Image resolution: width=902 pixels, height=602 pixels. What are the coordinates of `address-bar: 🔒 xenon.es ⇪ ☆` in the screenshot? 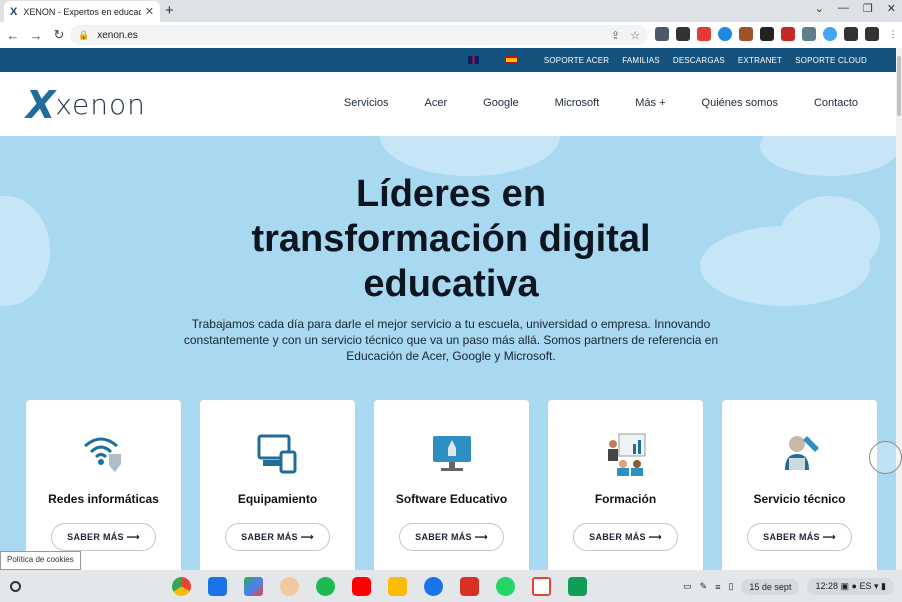 It's located at (359, 35).